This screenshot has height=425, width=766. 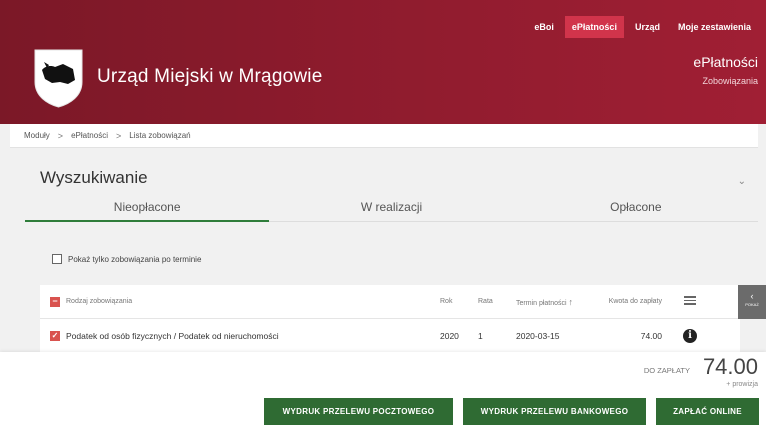 What do you see at coordinates (160, 135) in the screenshot?
I see `breadcrumb-item-lista: Lista zobowiązań` at bounding box center [160, 135].